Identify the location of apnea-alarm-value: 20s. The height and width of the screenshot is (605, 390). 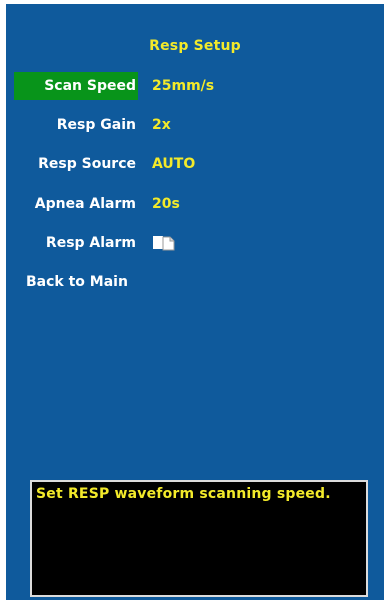
(166, 204).